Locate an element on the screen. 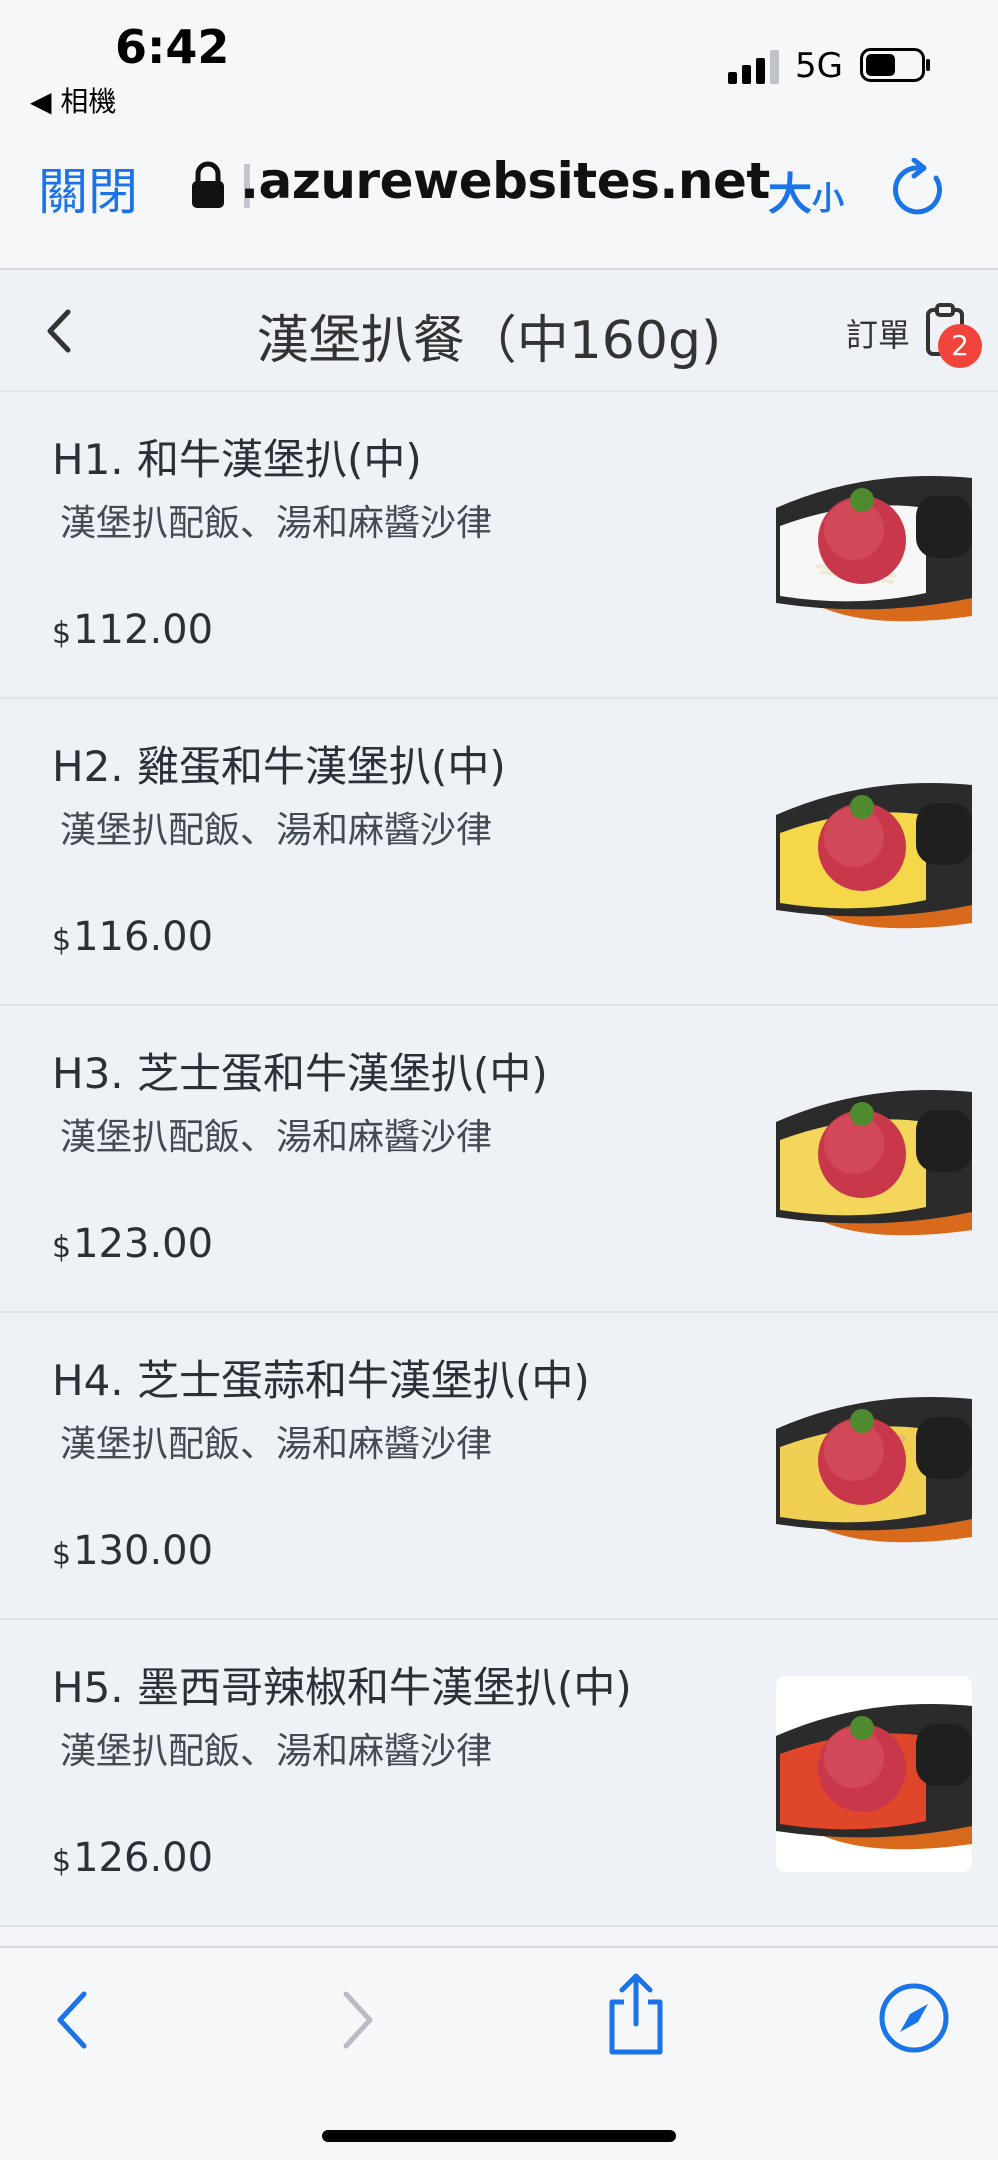 This screenshot has height=2160, width=998. menu-item-price: $130.00 is located at coordinates (132, 1551).